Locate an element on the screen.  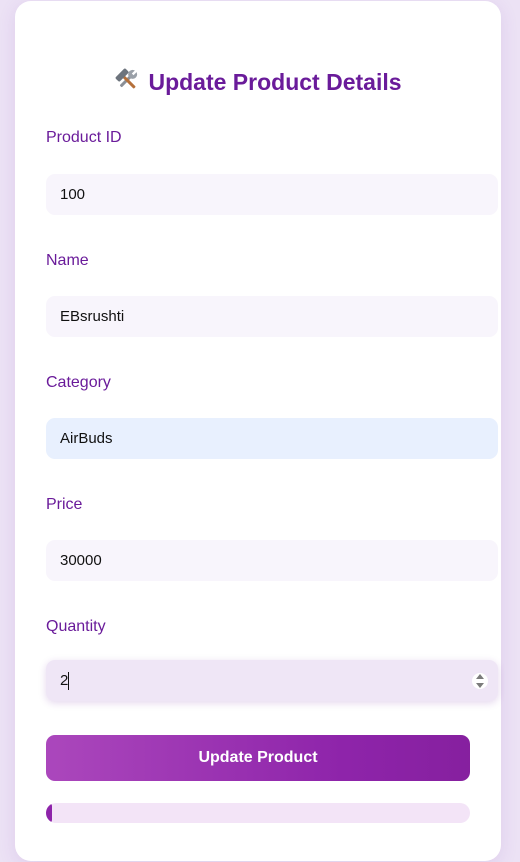
tools-icon is located at coordinates (127, 83).